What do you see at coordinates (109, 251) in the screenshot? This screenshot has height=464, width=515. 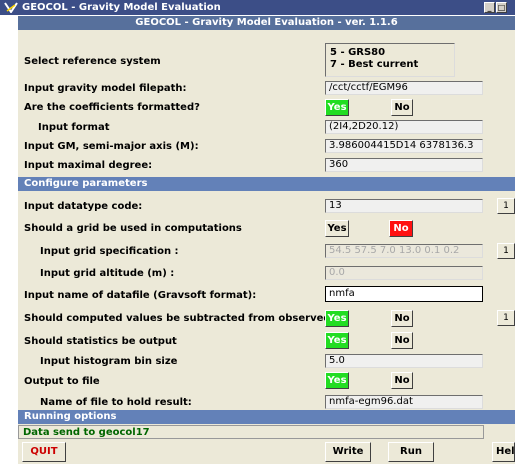 I see `grid-spec-label: Input grid specification :` at bounding box center [109, 251].